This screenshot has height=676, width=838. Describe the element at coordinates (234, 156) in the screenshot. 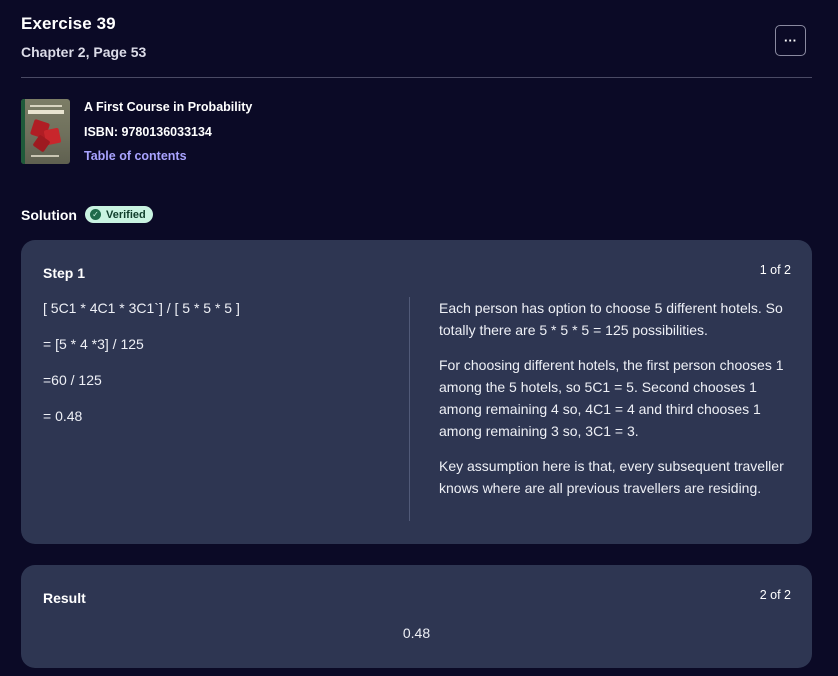

I see `table-of-contents-link: Table of contents` at that location.